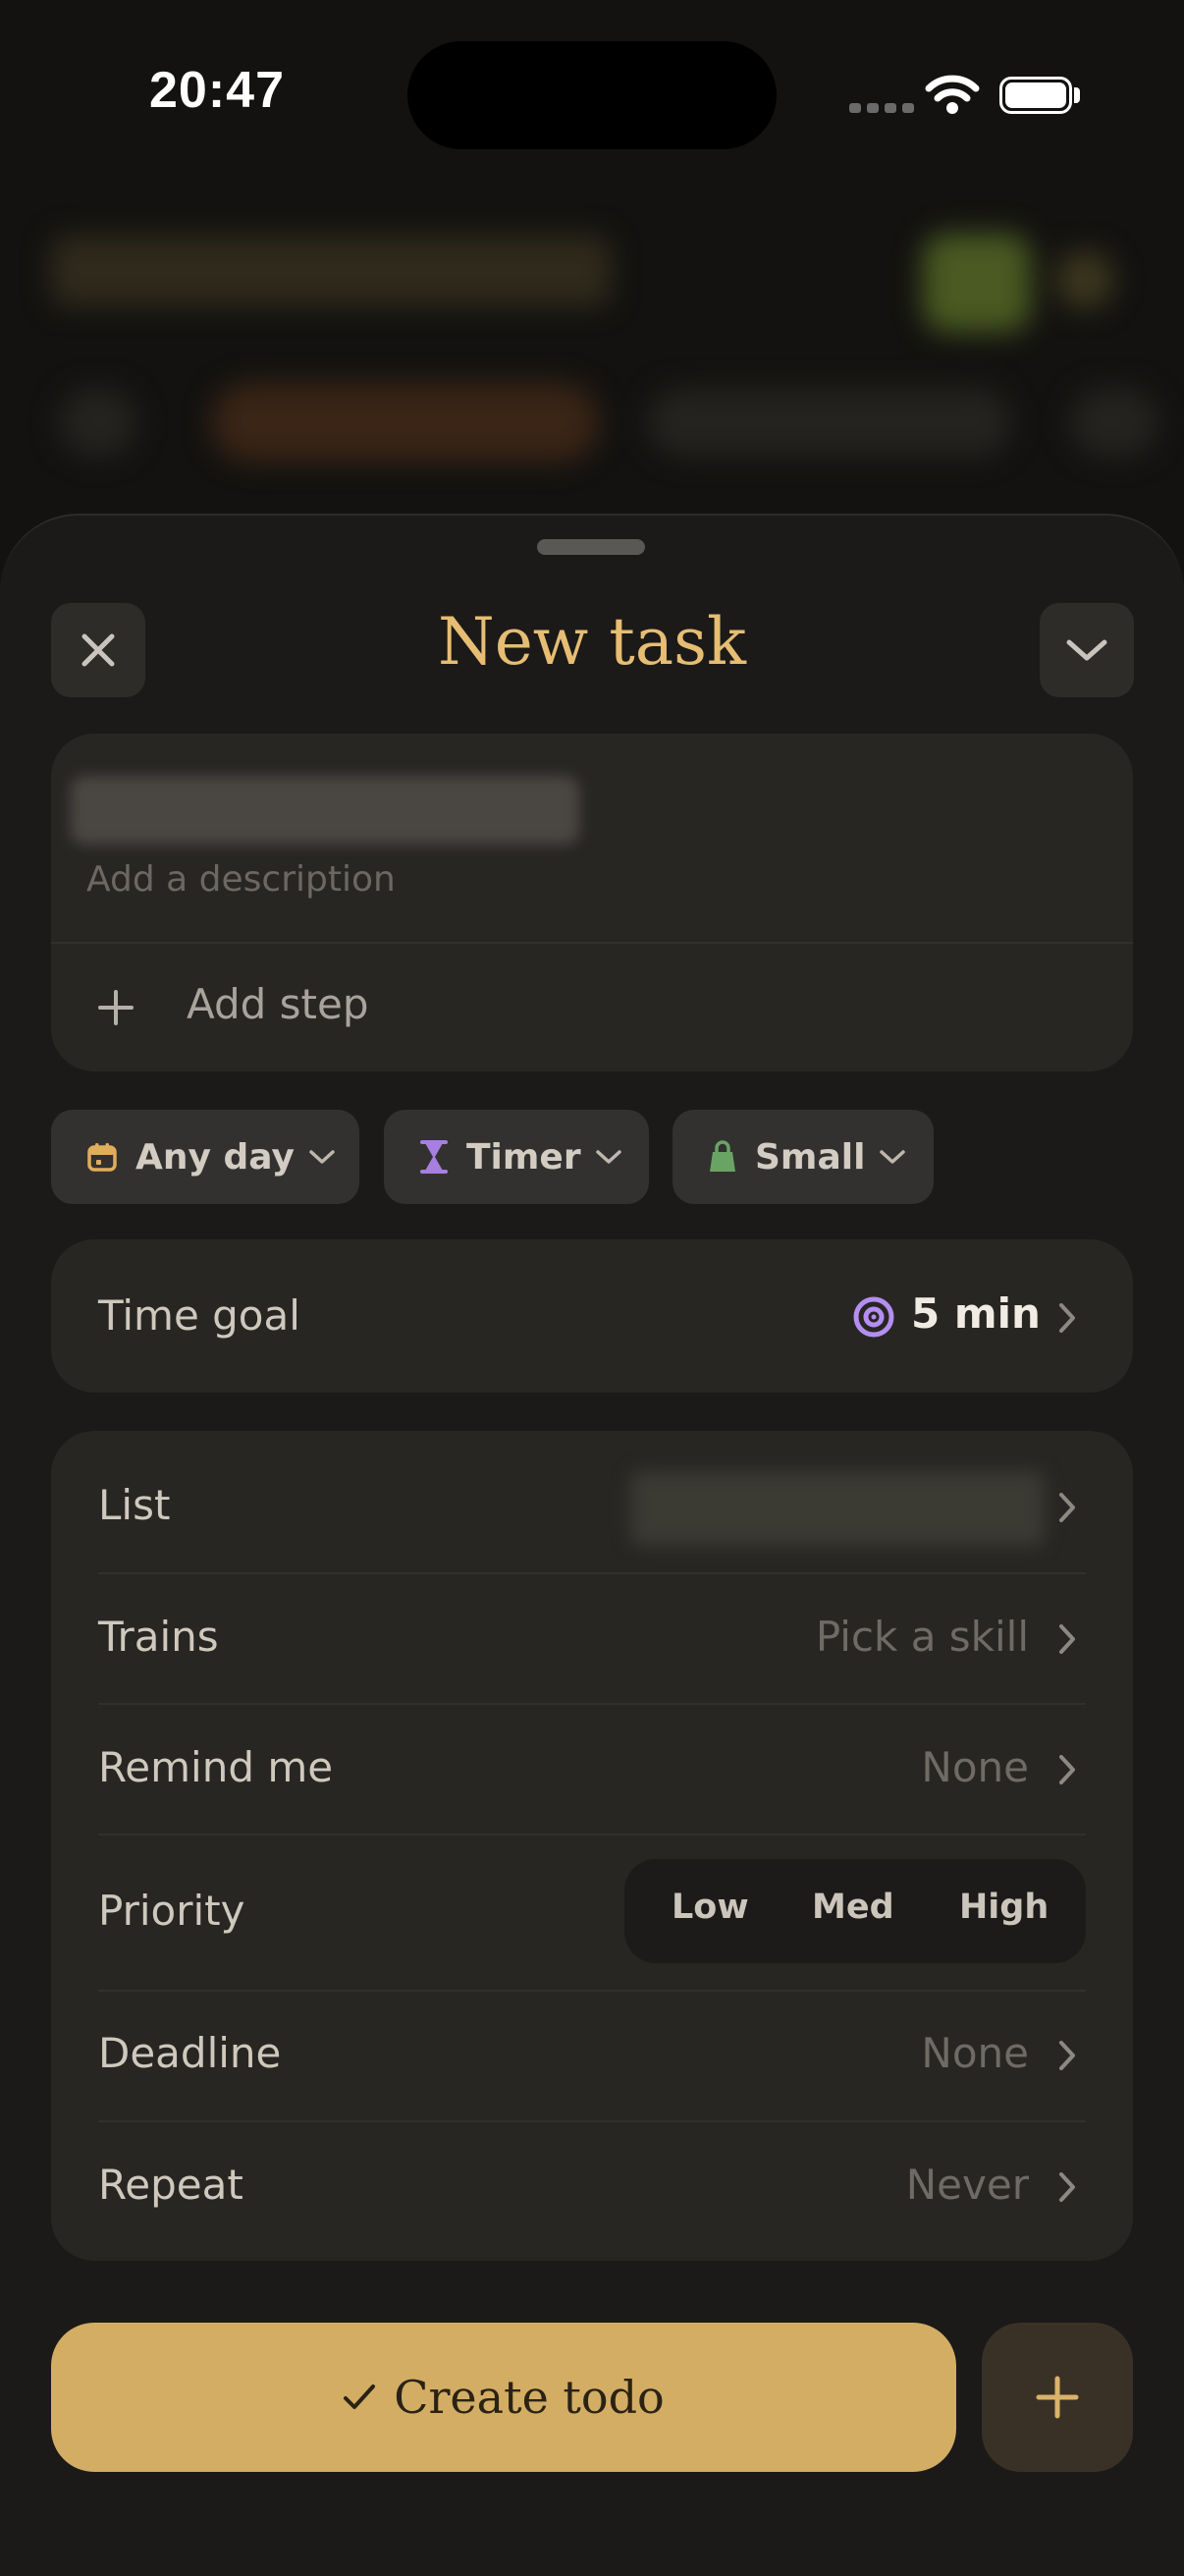 This screenshot has height=2576, width=1184. What do you see at coordinates (199, 1315) in the screenshot?
I see `time-goal-label: Time goal` at bounding box center [199, 1315].